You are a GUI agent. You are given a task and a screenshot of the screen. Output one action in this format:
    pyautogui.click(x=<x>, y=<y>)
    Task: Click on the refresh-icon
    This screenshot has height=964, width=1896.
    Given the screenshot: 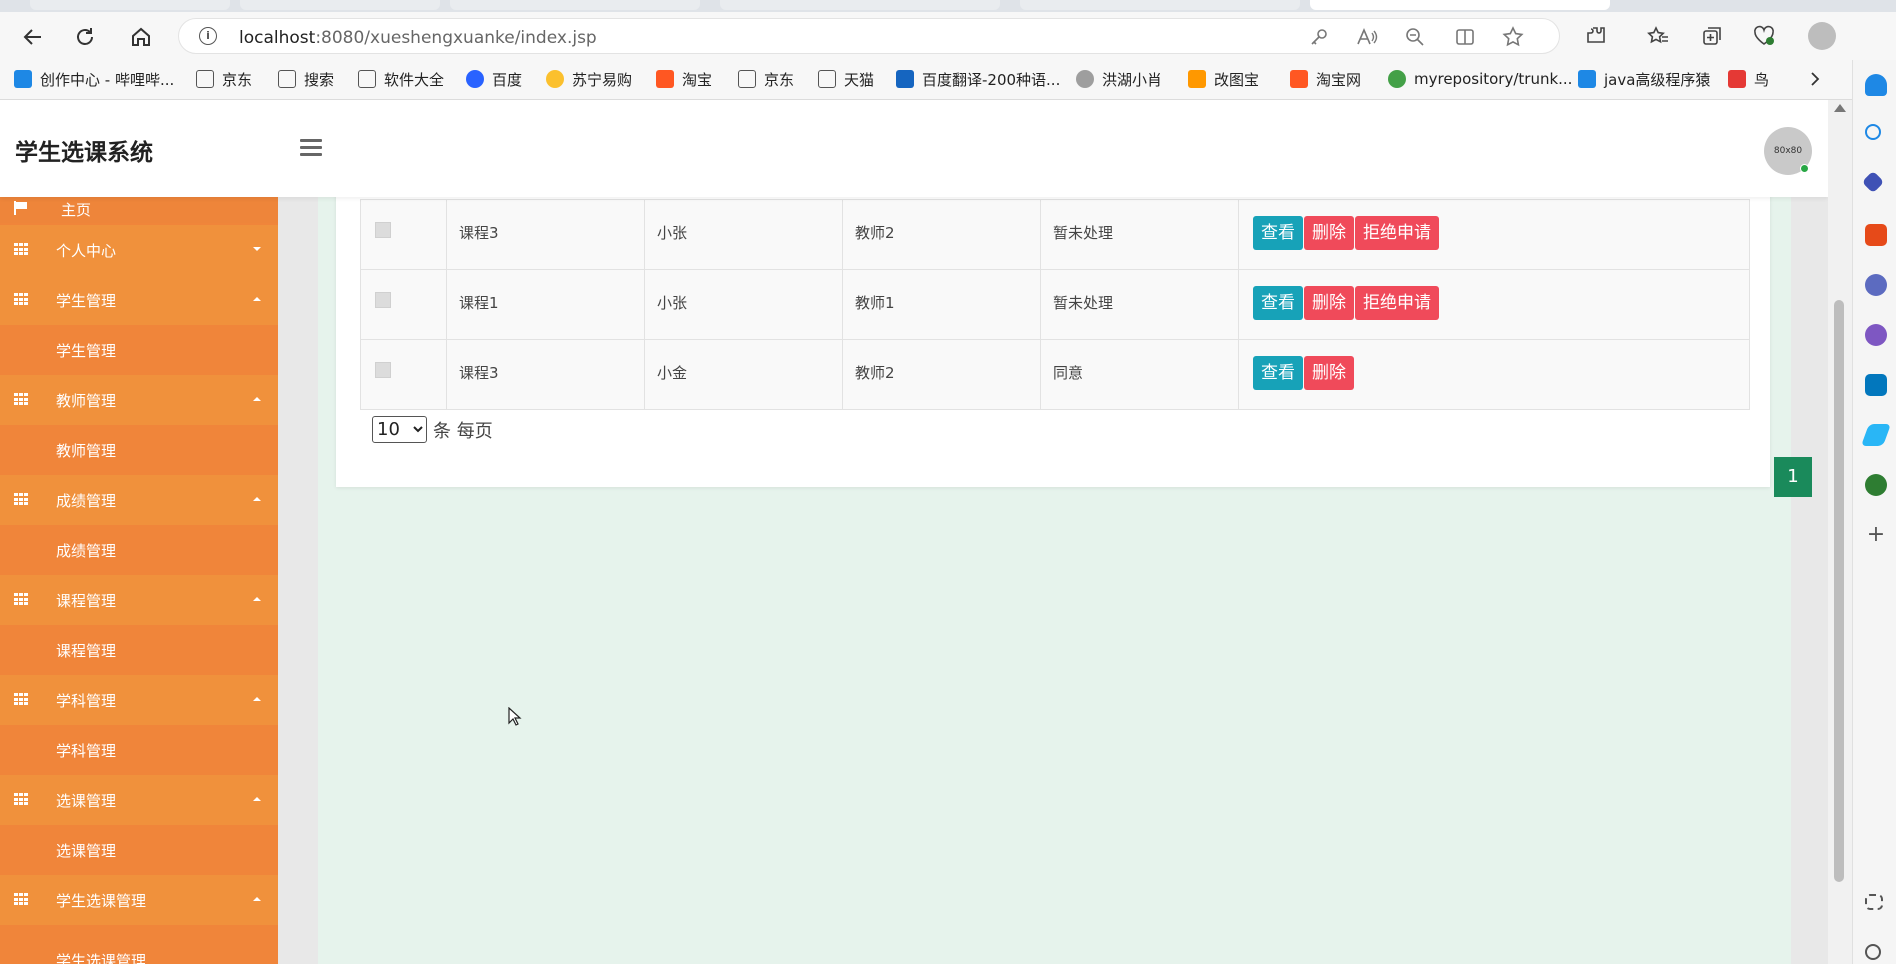 What is the action you would take?
    pyautogui.click(x=85, y=37)
    